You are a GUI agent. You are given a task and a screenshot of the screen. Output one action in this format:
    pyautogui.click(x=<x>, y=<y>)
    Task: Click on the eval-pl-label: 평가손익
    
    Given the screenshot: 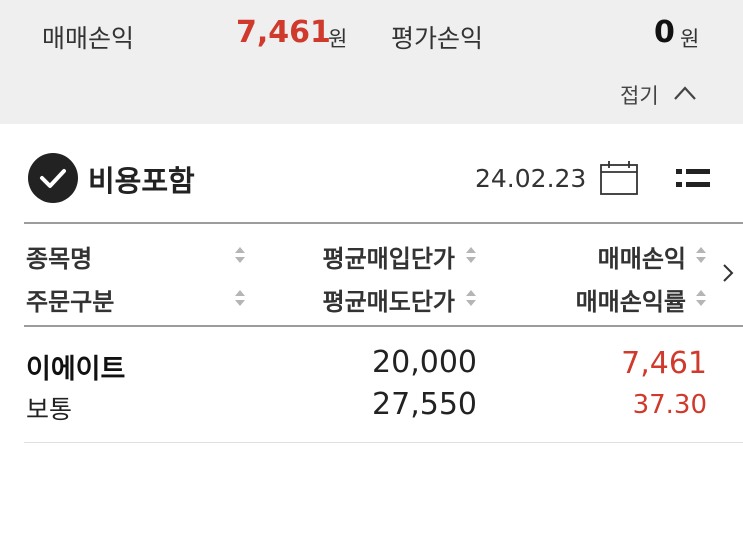 What is the action you would take?
    pyautogui.click(x=437, y=38)
    